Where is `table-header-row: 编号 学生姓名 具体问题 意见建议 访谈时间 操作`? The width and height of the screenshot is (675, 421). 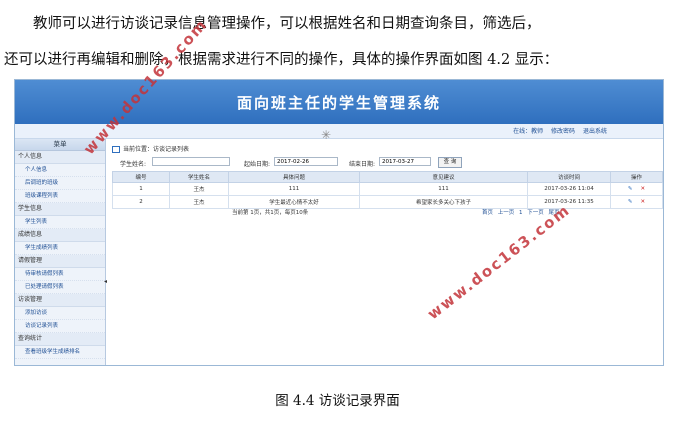
table-header-row: 编号 学生姓名 具体问题 意见建议 访谈时间 操作 is located at coordinates (387, 177).